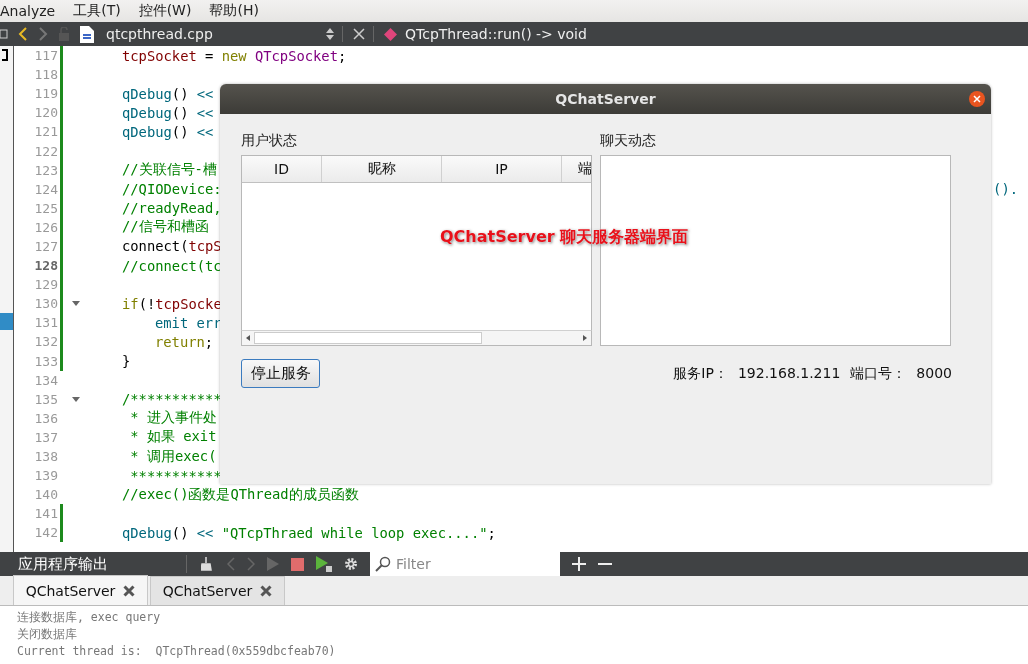 This screenshot has height=664, width=1028. I want to click on output-line: Current thread is: QTcpThread(0x559dbcfeab70), so click(177, 651).